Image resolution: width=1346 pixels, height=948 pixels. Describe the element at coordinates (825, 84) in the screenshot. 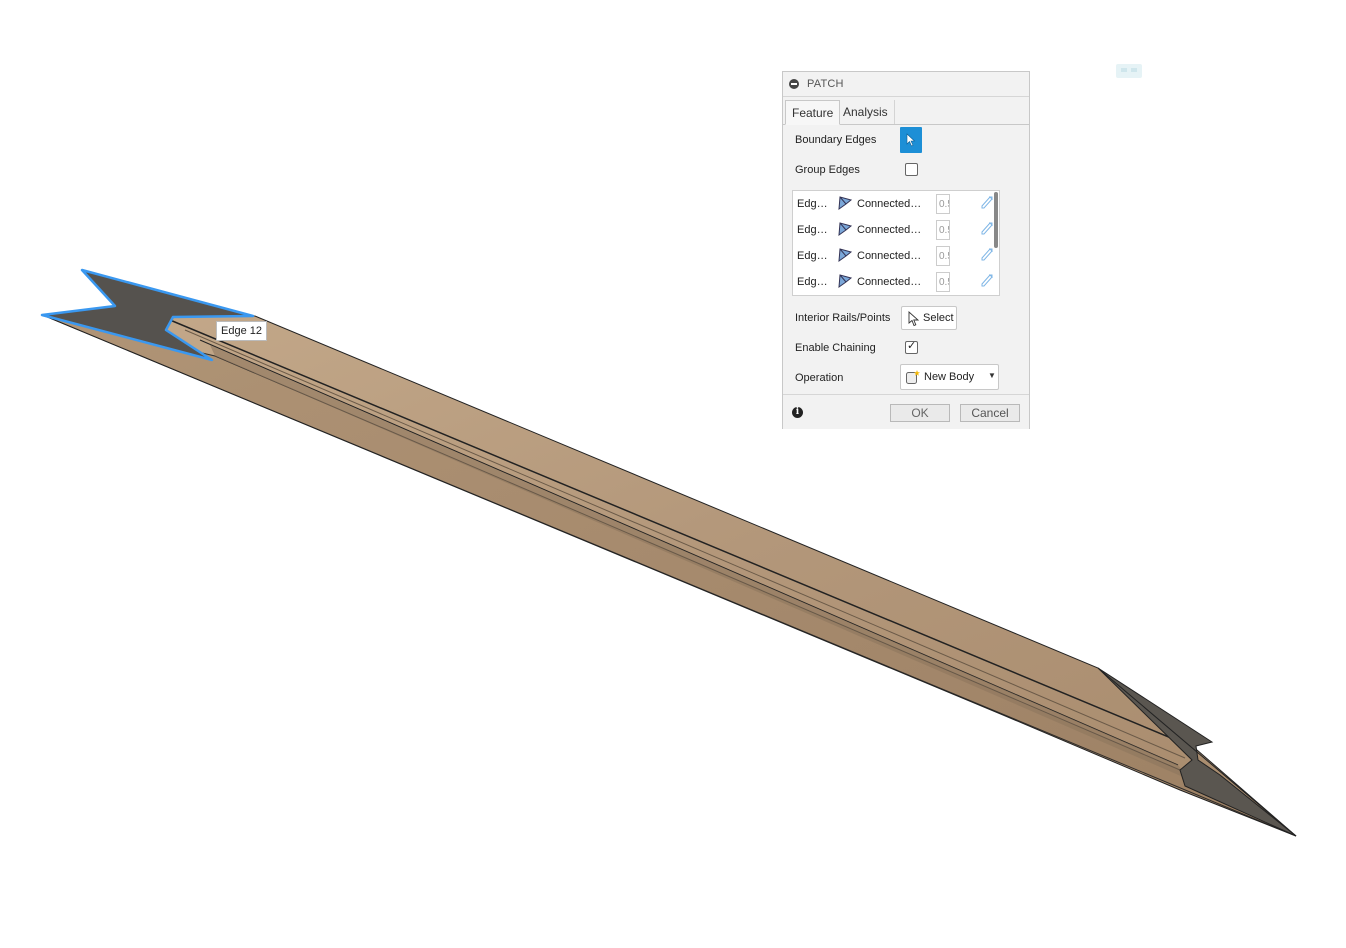

I see `dialog-title: PATCH` at that location.